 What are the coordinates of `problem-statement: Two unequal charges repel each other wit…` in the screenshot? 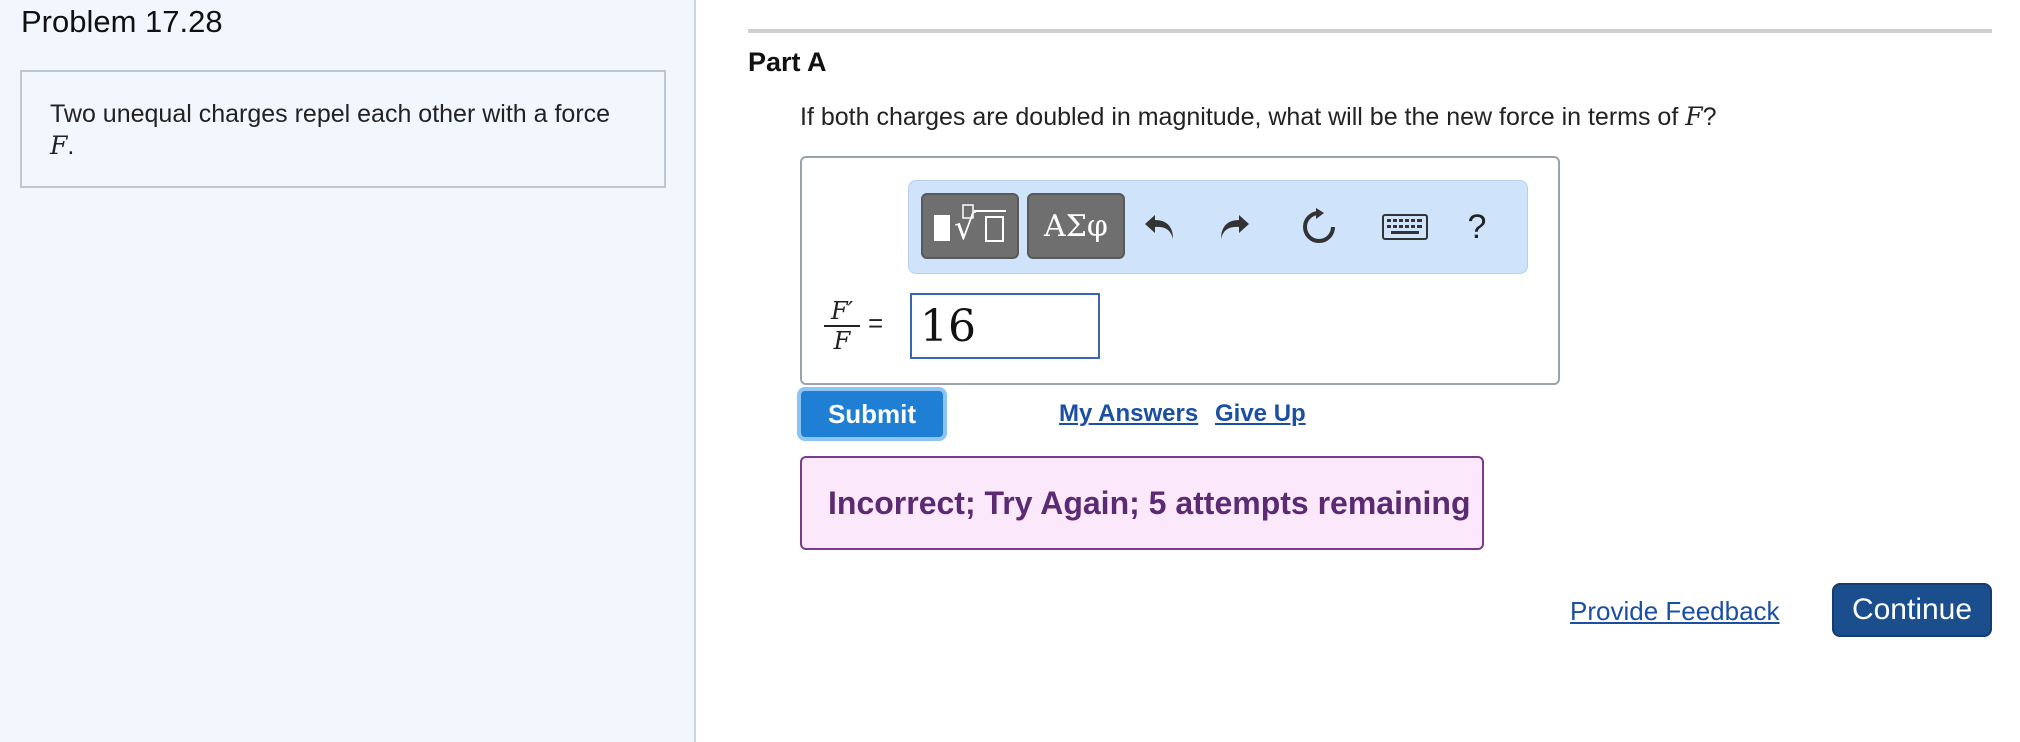 It's located at (330, 130).